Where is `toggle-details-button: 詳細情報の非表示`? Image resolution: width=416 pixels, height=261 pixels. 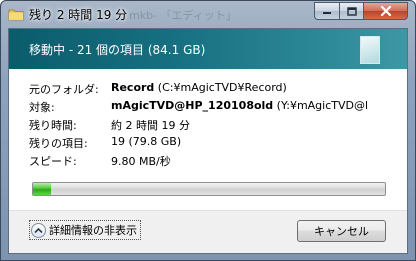
toggle-details-button: 詳細情報の非表示 is located at coordinates (85, 230).